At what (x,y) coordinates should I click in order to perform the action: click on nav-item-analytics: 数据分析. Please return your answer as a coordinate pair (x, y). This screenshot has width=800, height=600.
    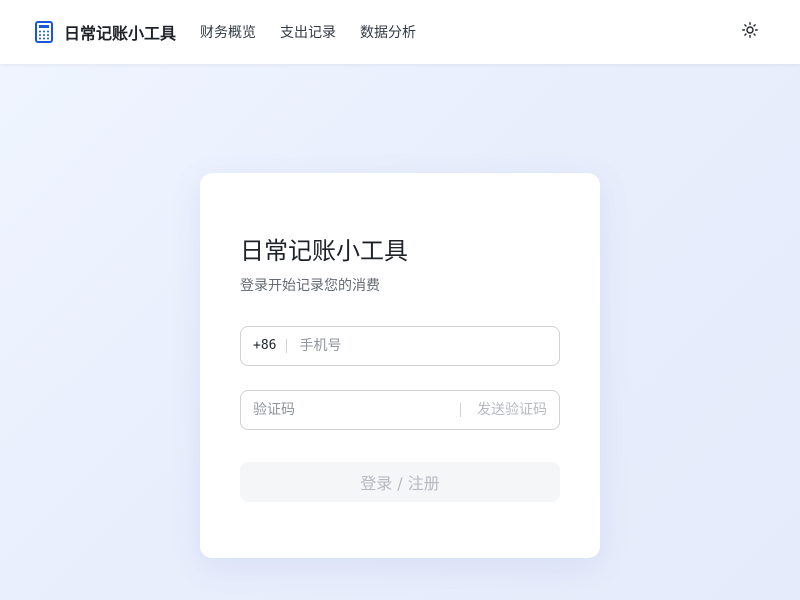
    Looking at the image, I should click on (388, 32).